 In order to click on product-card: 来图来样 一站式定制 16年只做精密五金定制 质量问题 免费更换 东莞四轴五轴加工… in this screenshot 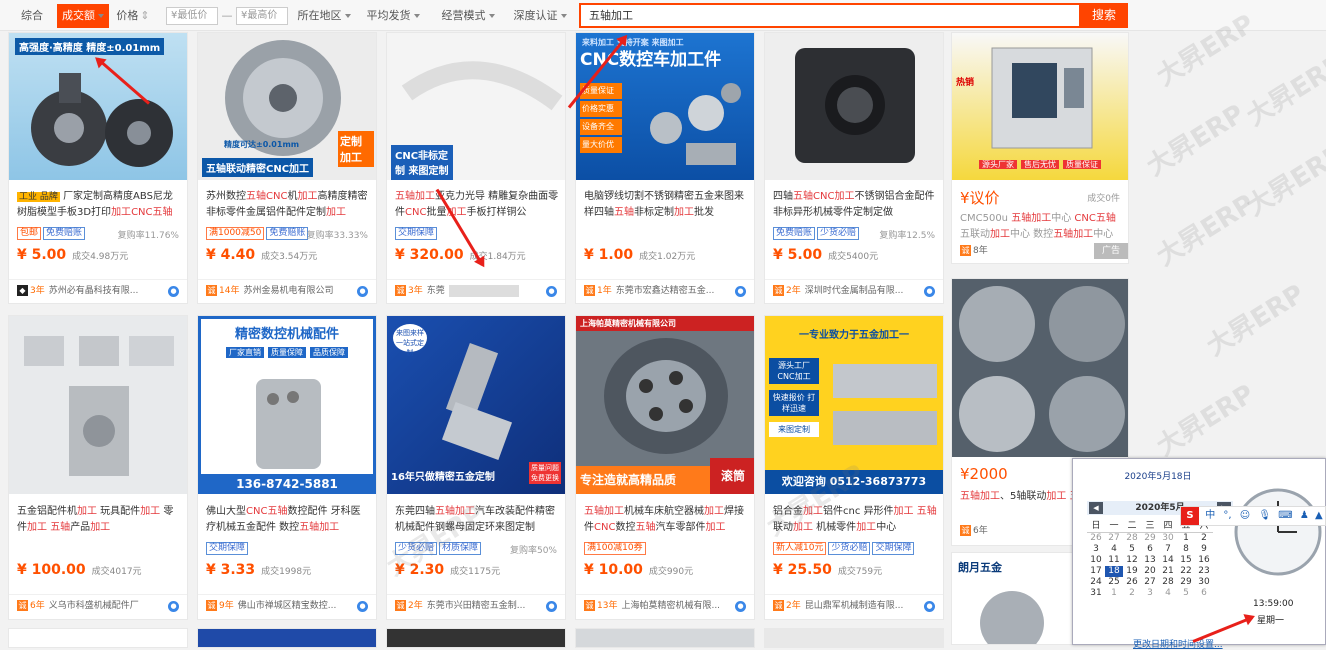, I will do `click(476, 467)`.